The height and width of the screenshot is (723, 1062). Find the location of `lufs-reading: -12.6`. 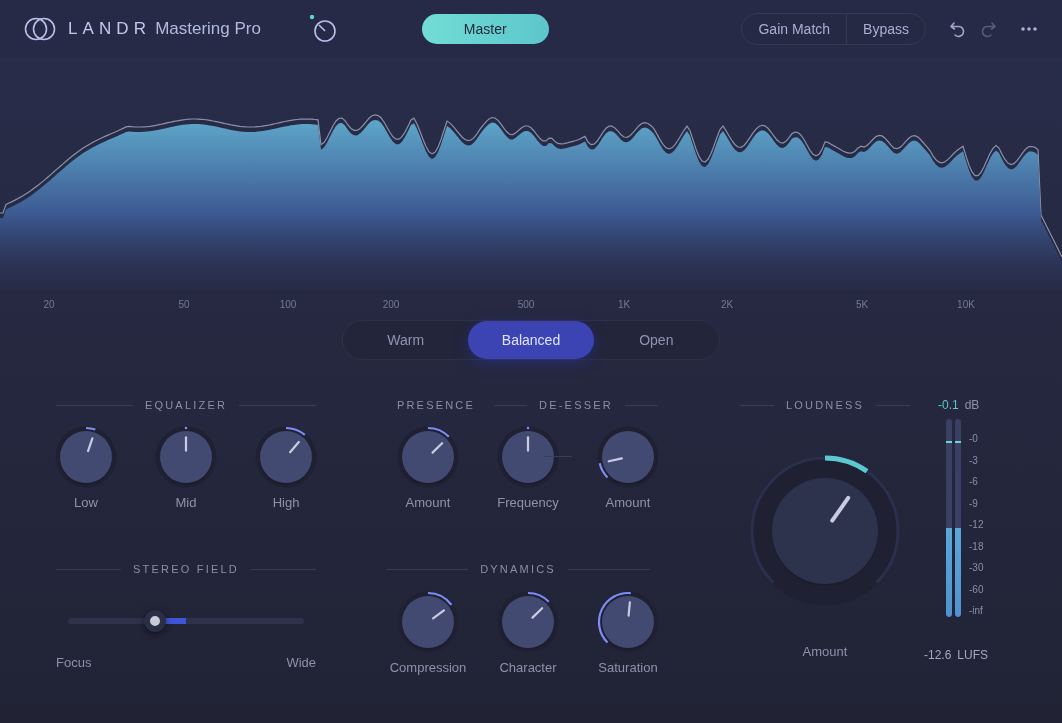

lufs-reading: -12.6 is located at coordinates (938, 655).